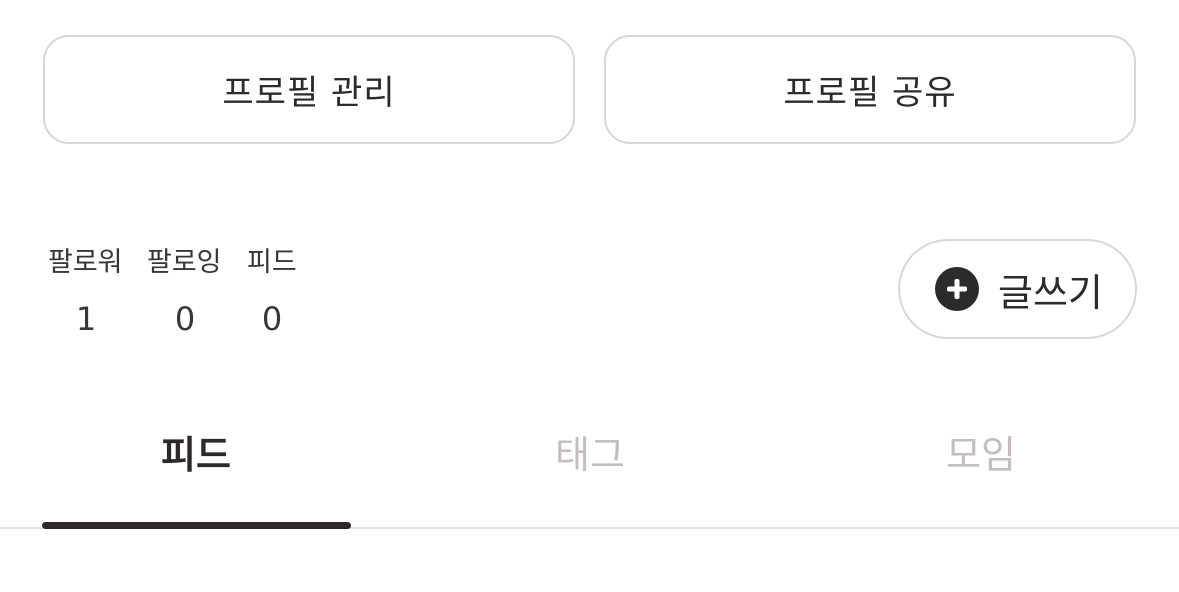  What do you see at coordinates (1050, 292) in the screenshot?
I see `write-post-label: 글쓰기` at bounding box center [1050, 292].